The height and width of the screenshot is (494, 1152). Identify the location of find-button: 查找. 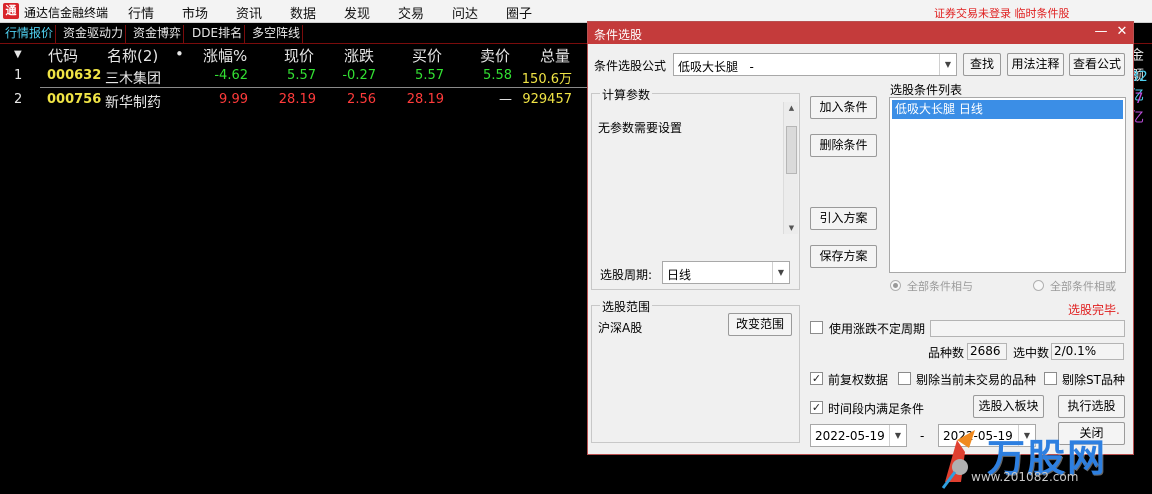
(982, 64).